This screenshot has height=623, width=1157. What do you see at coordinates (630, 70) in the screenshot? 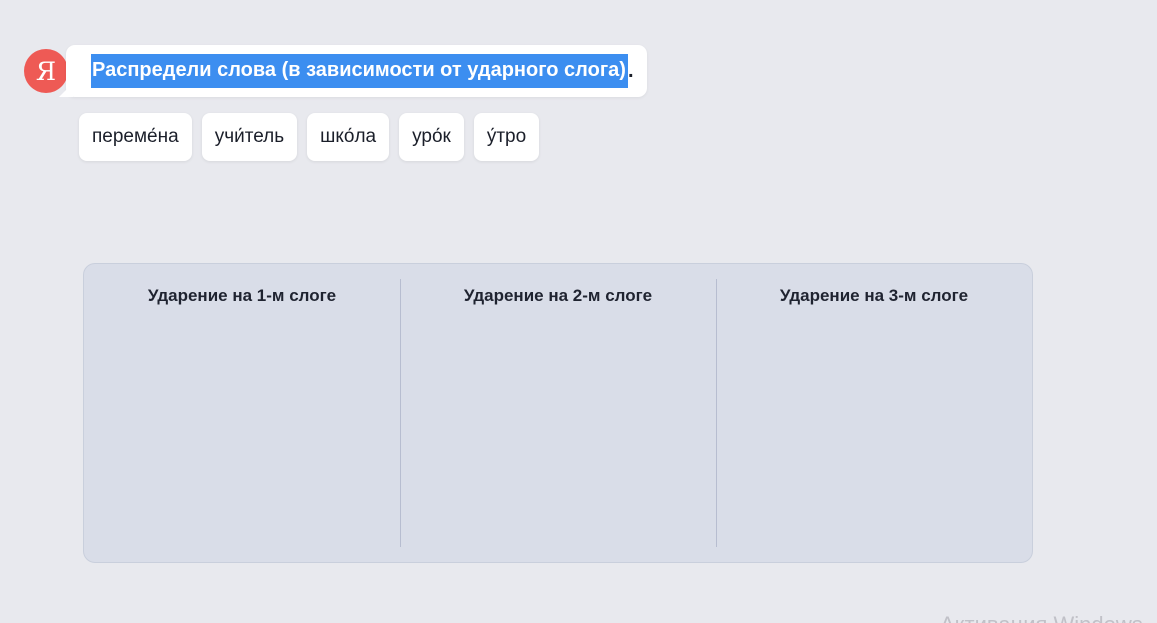
I see `instruction-period: .` at bounding box center [630, 70].